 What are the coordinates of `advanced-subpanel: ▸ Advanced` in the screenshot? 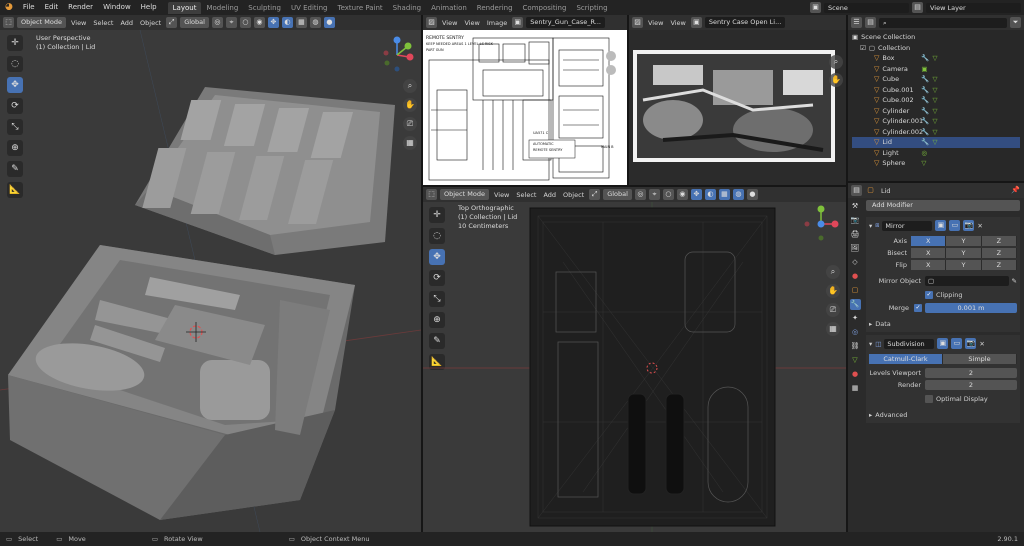 It's located at (943, 414).